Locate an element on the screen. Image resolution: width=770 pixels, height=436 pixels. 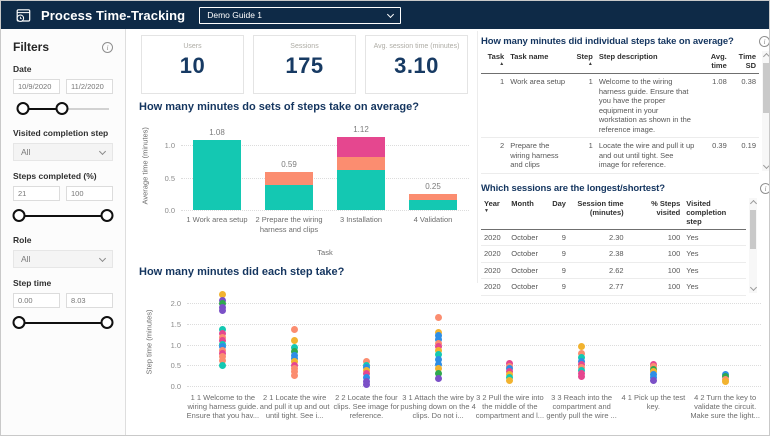
table-cell: 9 is located at coordinates (558, 254).